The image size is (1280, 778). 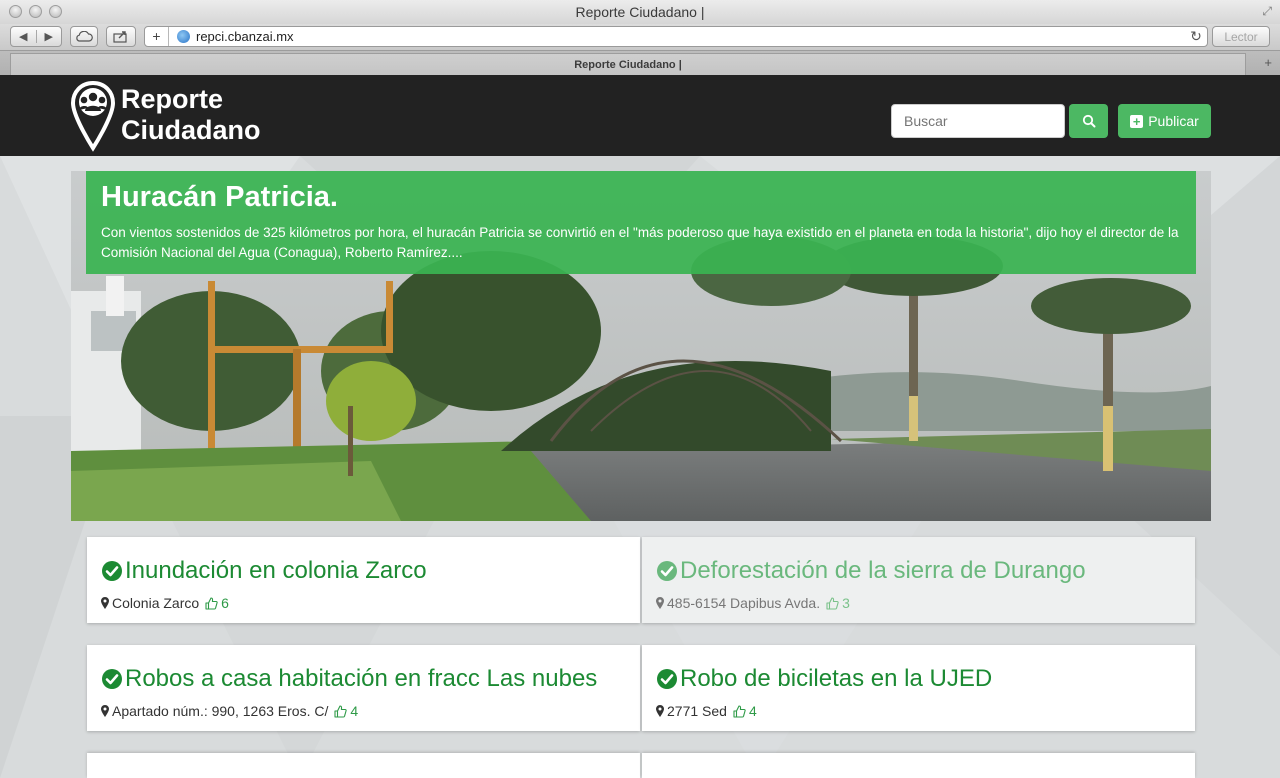 I want to click on report-location: 485-6154 Dapibus Avda., so click(x=744, y=603).